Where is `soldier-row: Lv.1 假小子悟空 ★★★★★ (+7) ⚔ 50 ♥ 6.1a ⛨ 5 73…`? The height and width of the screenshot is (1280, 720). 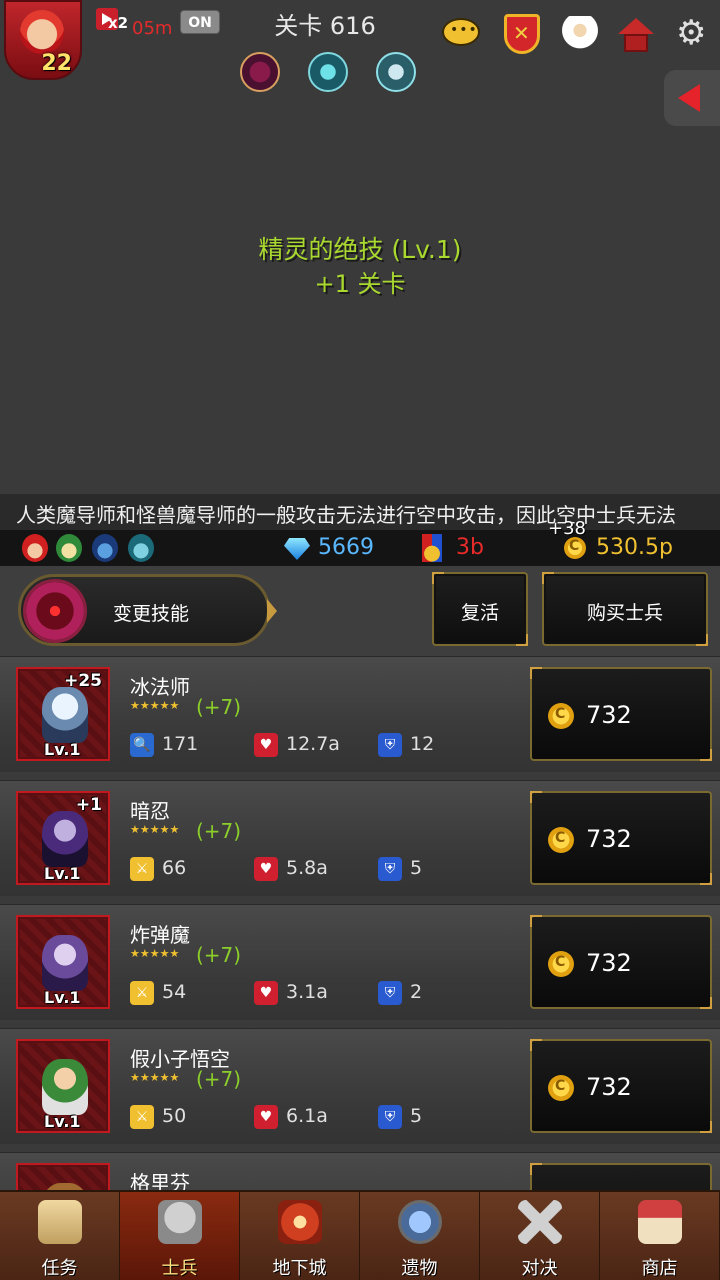
soldier-row: Lv.1 假小子悟空 ★★★★★ (+7) ⚔ 50 ♥ 6.1a ⛨ 5 73… is located at coordinates (360, 1086).